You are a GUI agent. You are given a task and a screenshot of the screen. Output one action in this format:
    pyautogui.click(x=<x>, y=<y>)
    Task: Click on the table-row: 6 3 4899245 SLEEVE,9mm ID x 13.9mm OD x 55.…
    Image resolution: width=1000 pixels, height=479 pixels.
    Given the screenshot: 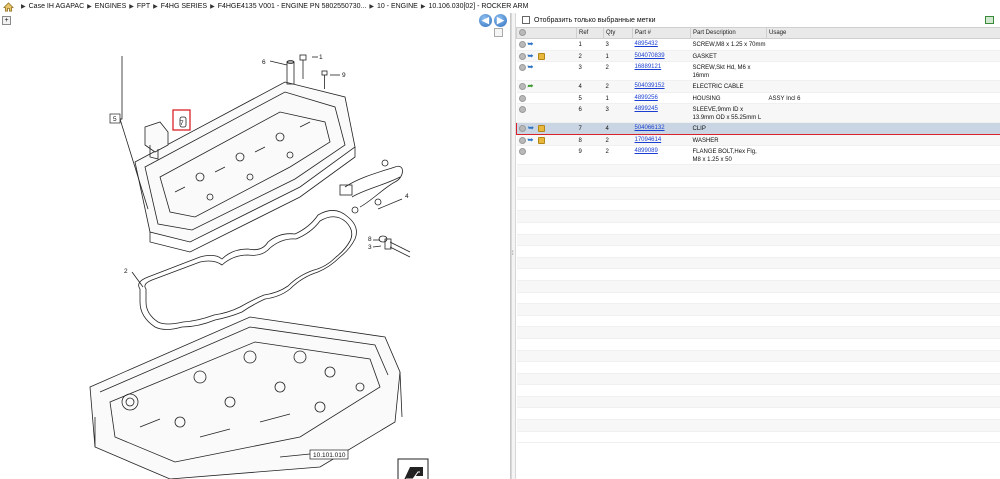 What is the action you would take?
    pyautogui.click(x=758, y=113)
    